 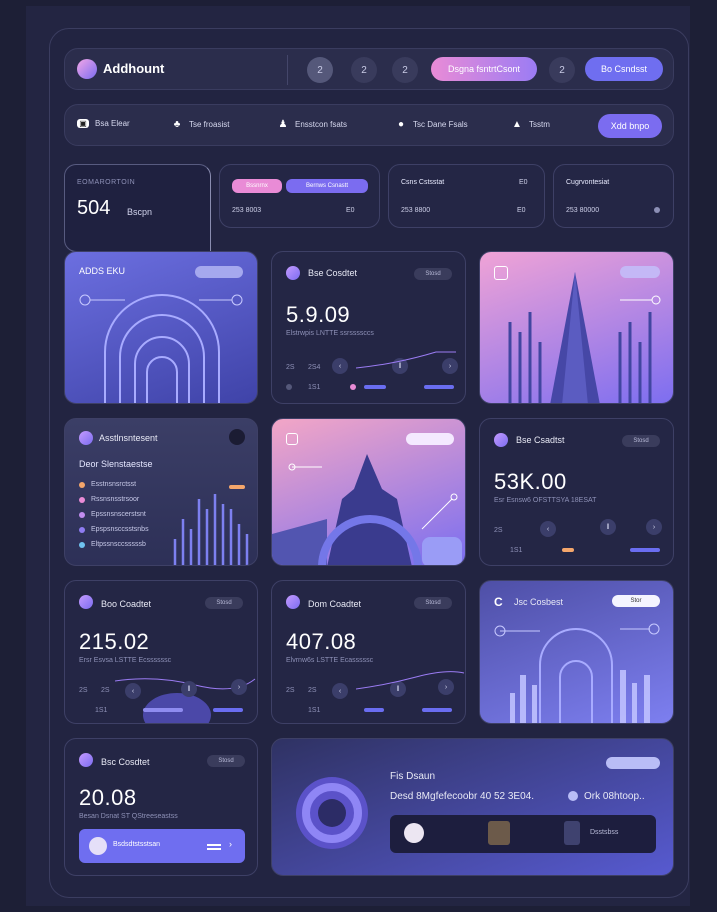 I want to click on nav-item-0: ▣ Bsa Elear, so click(x=103, y=123).